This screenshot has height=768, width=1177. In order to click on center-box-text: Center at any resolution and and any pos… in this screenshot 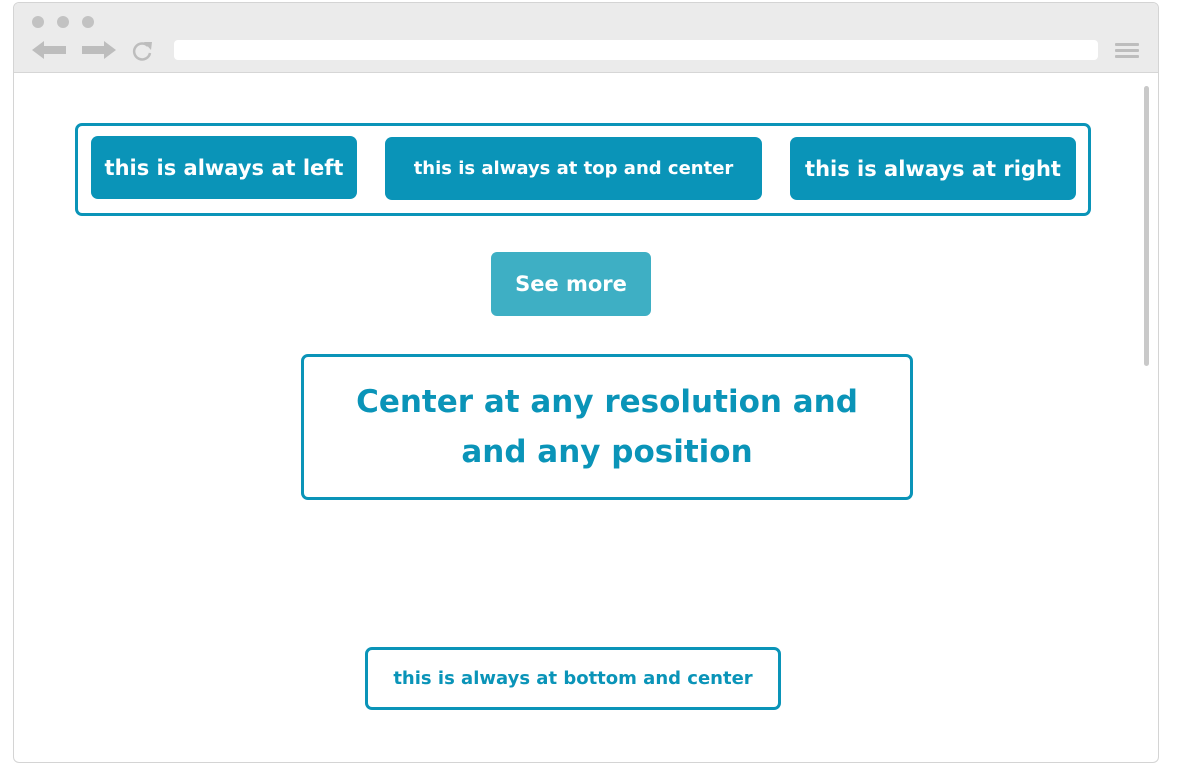, I will do `click(607, 427)`.